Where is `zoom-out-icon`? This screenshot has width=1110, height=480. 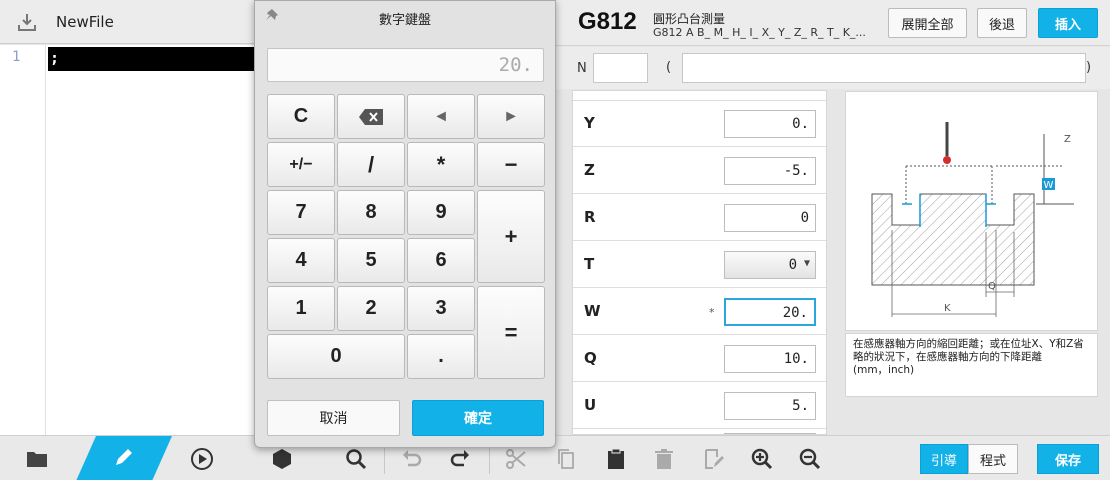 zoom-out-icon is located at coordinates (810, 458).